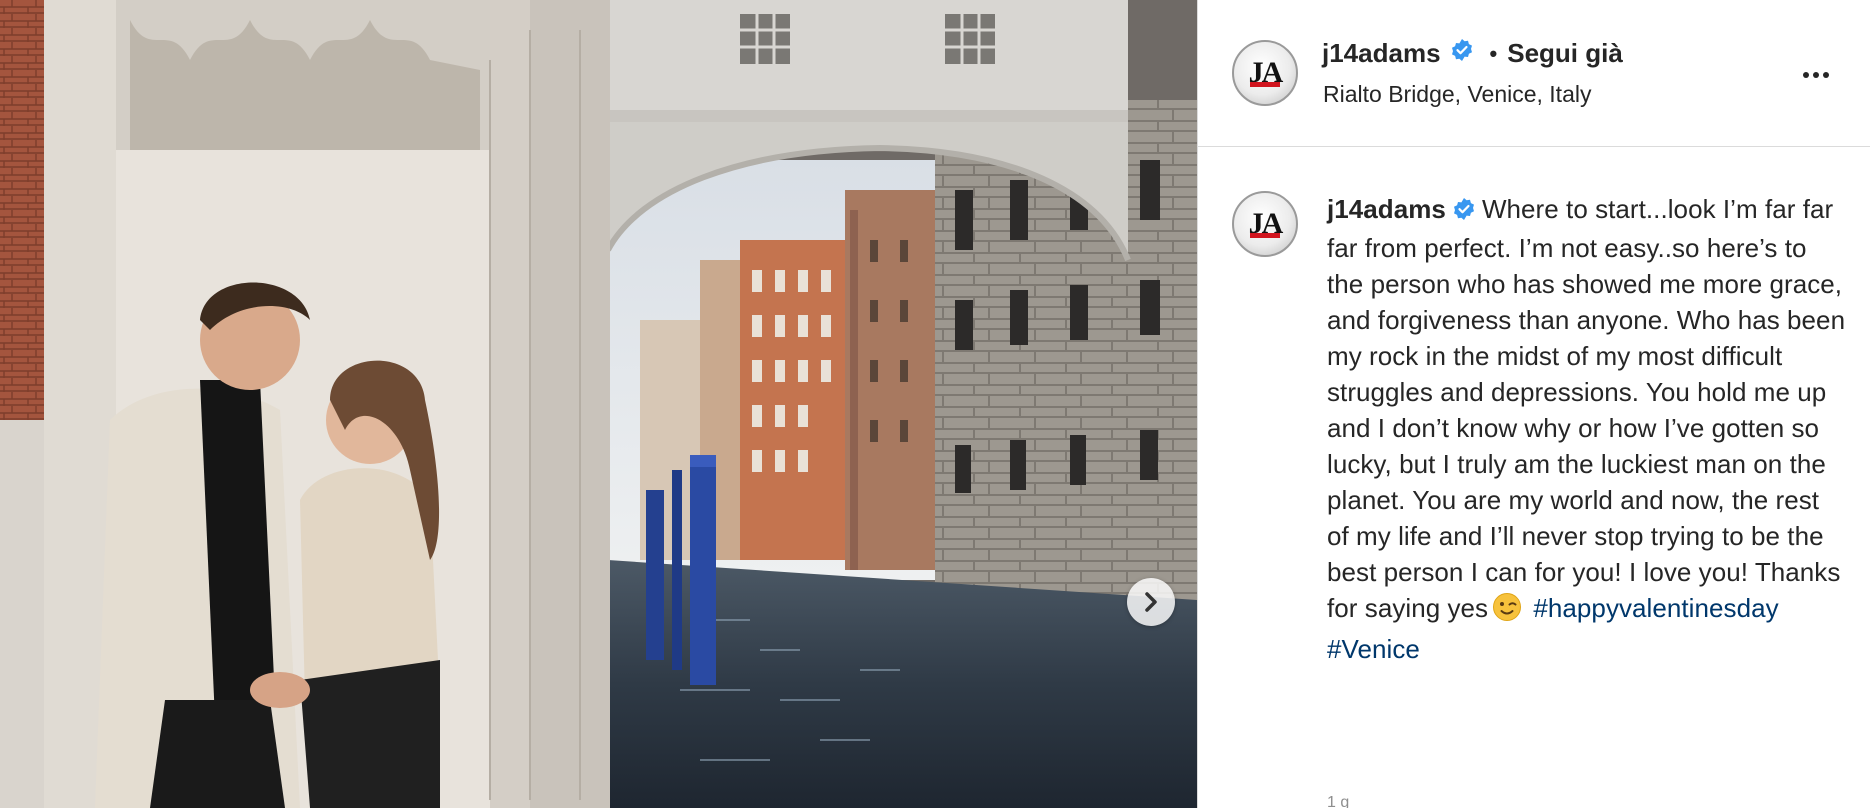  What do you see at coordinates (1565, 53) in the screenshot?
I see `following-button: Segui già` at bounding box center [1565, 53].